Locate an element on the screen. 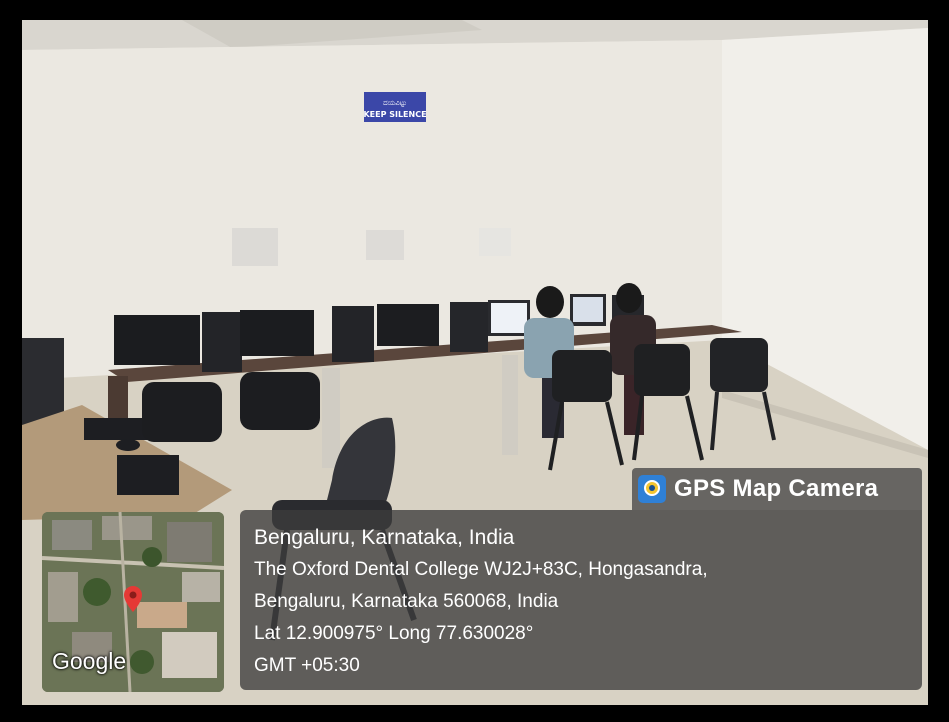 The image size is (949, 722). sign-kannada-text: ದಯವಿಟ್ಟು is located at coordinates (395, 103).